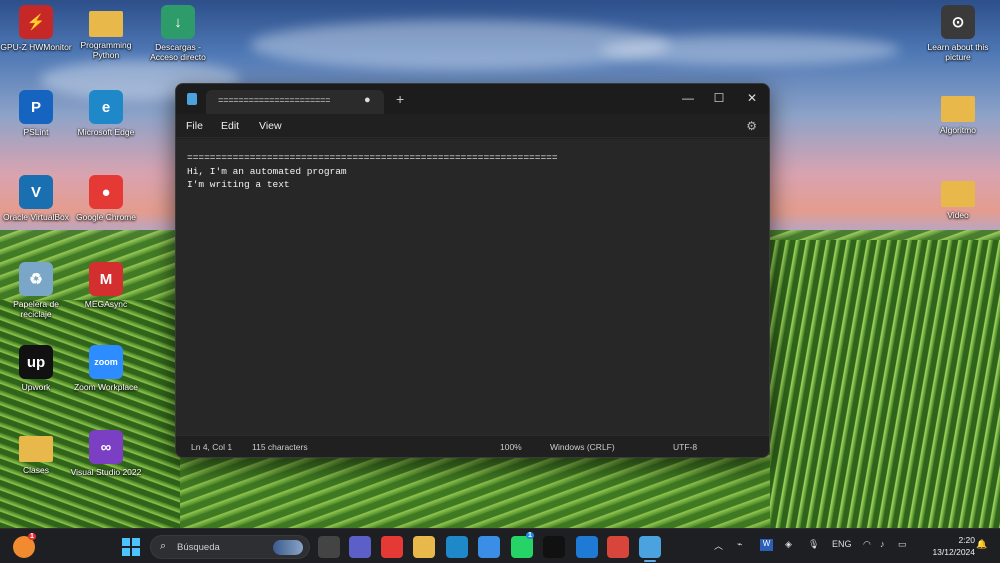 The width and height of the screenshot is (1000, 563). I want to click on editor-line: I'm writing a text, so click(238, 184).